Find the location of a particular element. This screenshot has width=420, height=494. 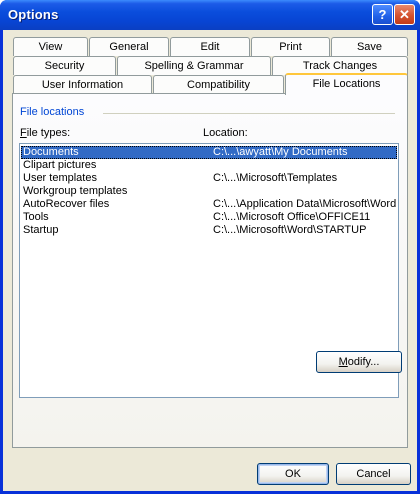

ok-button: OK is located at coordinates (293, 474).